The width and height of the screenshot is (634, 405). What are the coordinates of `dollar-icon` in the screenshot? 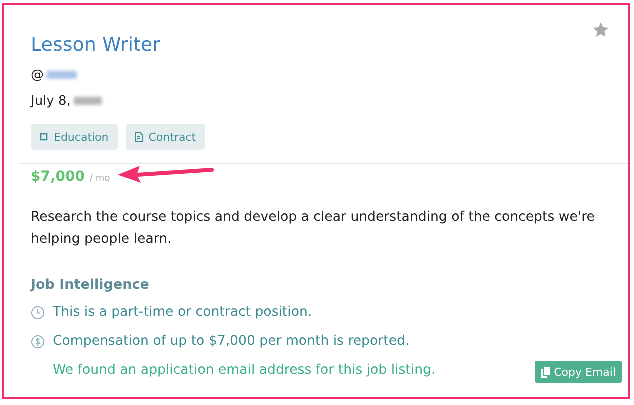 It's located at (38, 341).